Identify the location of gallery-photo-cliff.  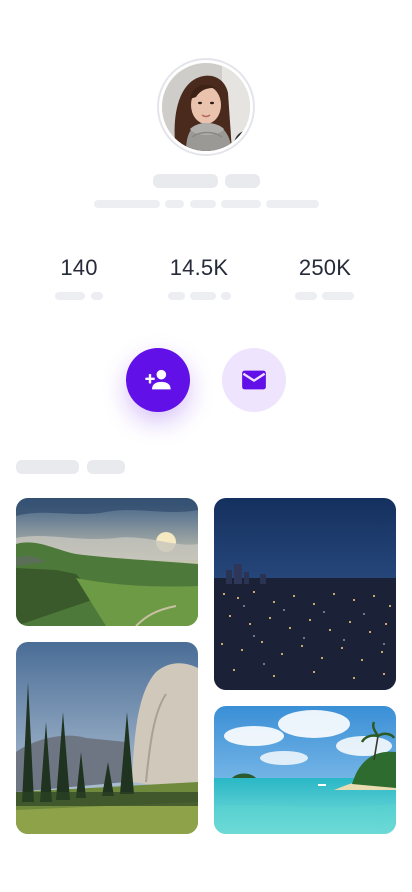
(107, 738).